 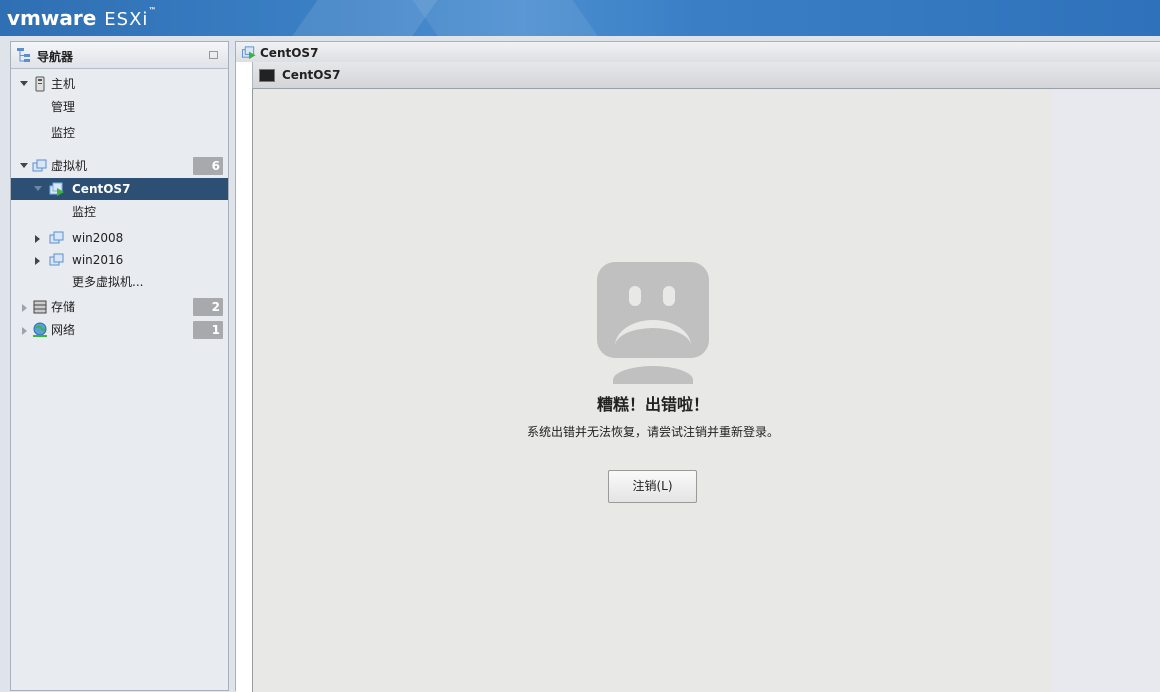 What do you see at coordinates (119, 55) in the screenshot?
I see `navigator-header: 导航器` at bounding box center [119, 55].